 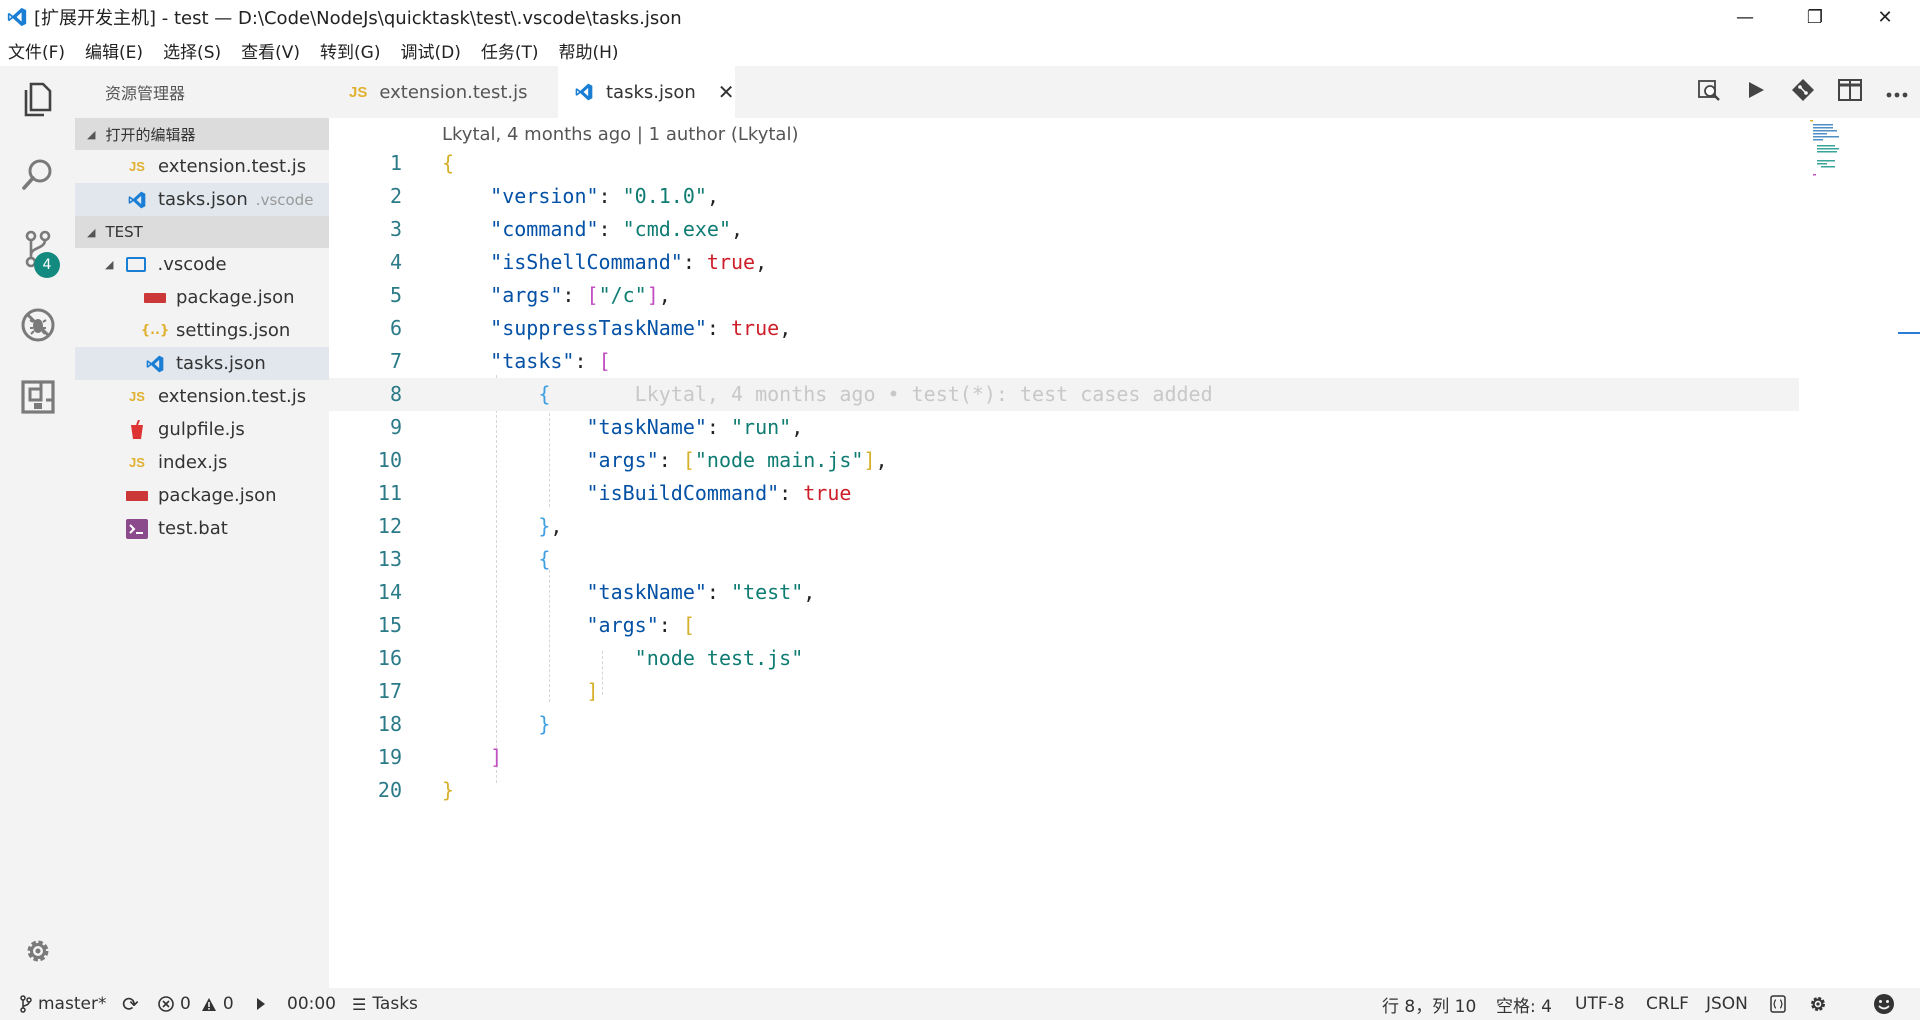 I want to click on settings-status-button, so click(x=1818, y=1004).